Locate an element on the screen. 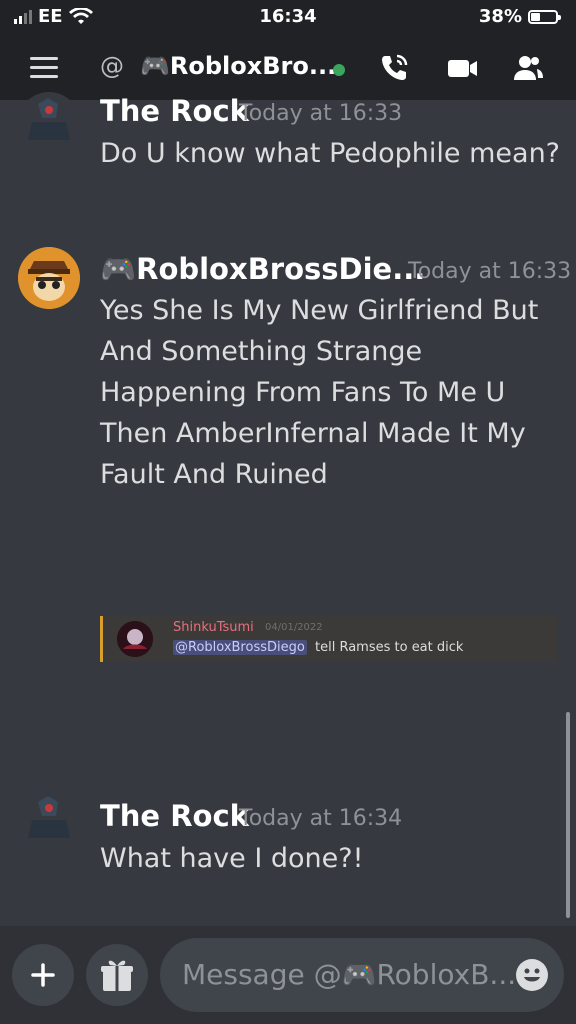 This screenshot has width=576, height=1024. video-icon is located at coordinates (462, 68).